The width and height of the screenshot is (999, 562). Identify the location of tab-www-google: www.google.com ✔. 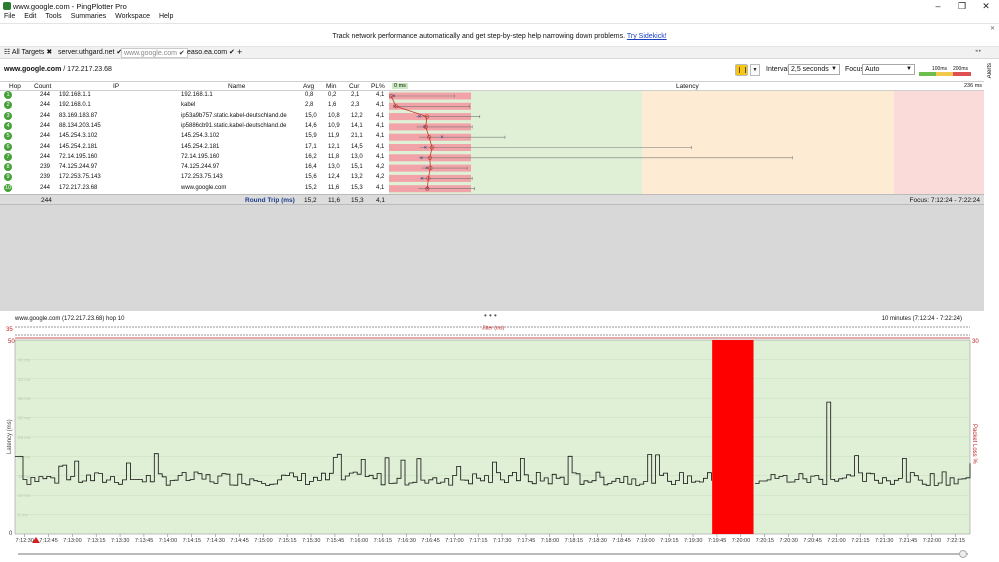
(154, 53).